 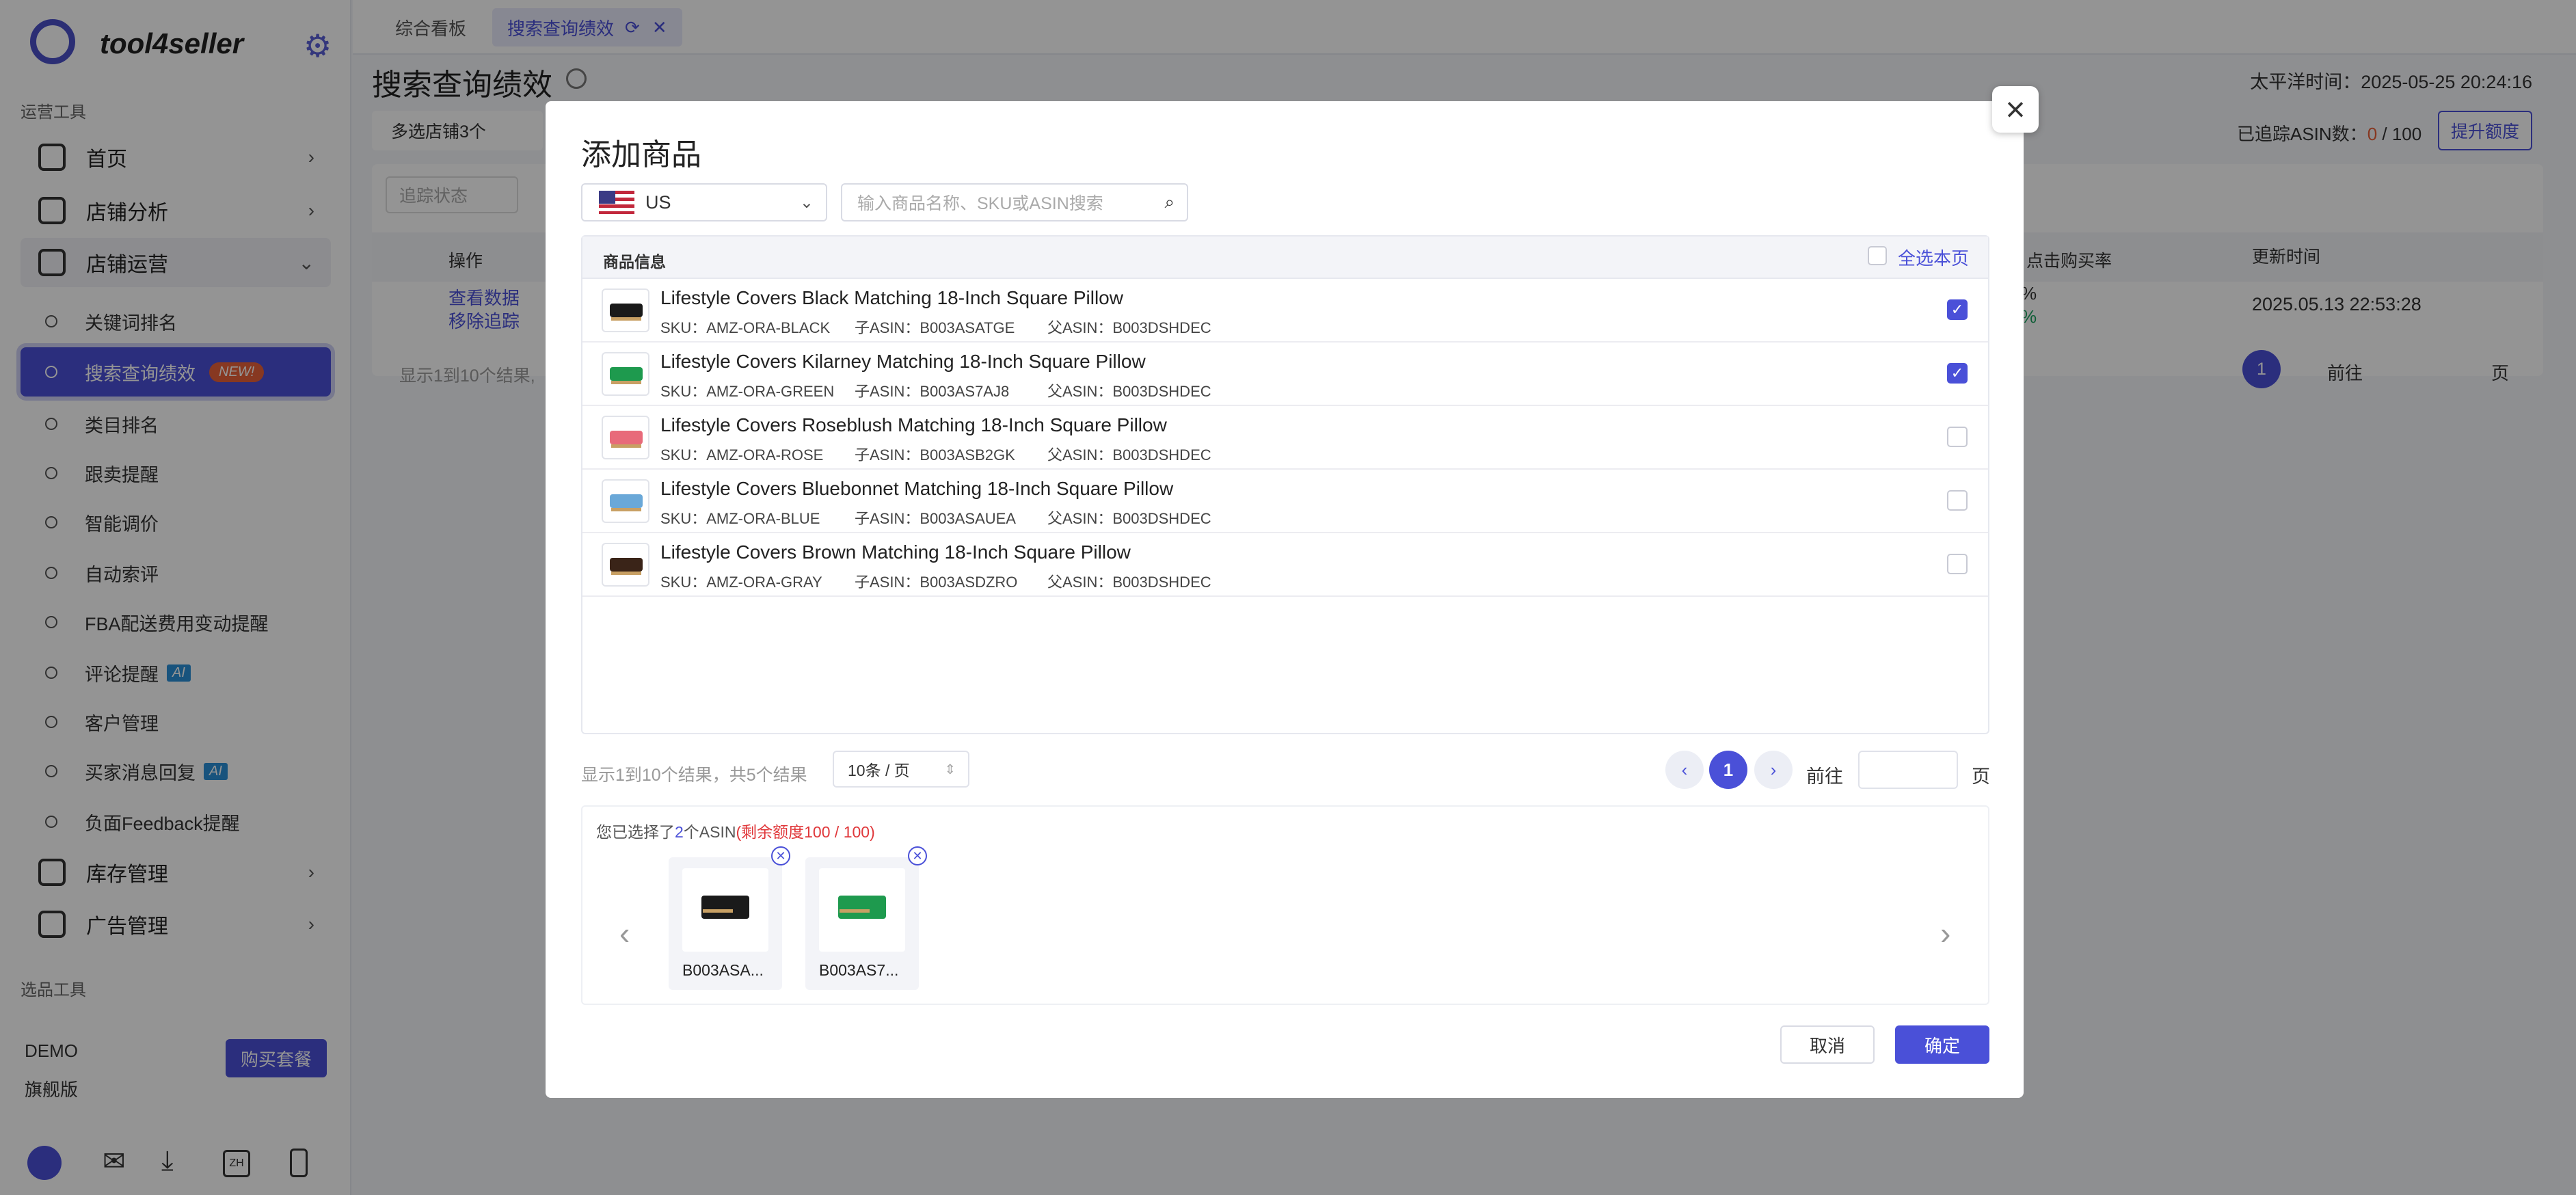 What do you see at coordinates (704, 202) in the screenshot?
I see `marketplace-select: US ⌄` at bounding box center [704, 202].